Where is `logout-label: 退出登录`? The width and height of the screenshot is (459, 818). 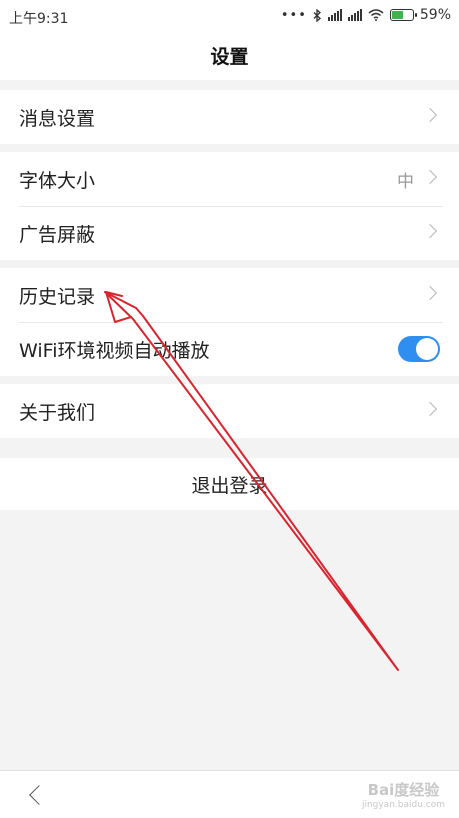 logout-label: 退出登录 is located at coordinates (229, 485).